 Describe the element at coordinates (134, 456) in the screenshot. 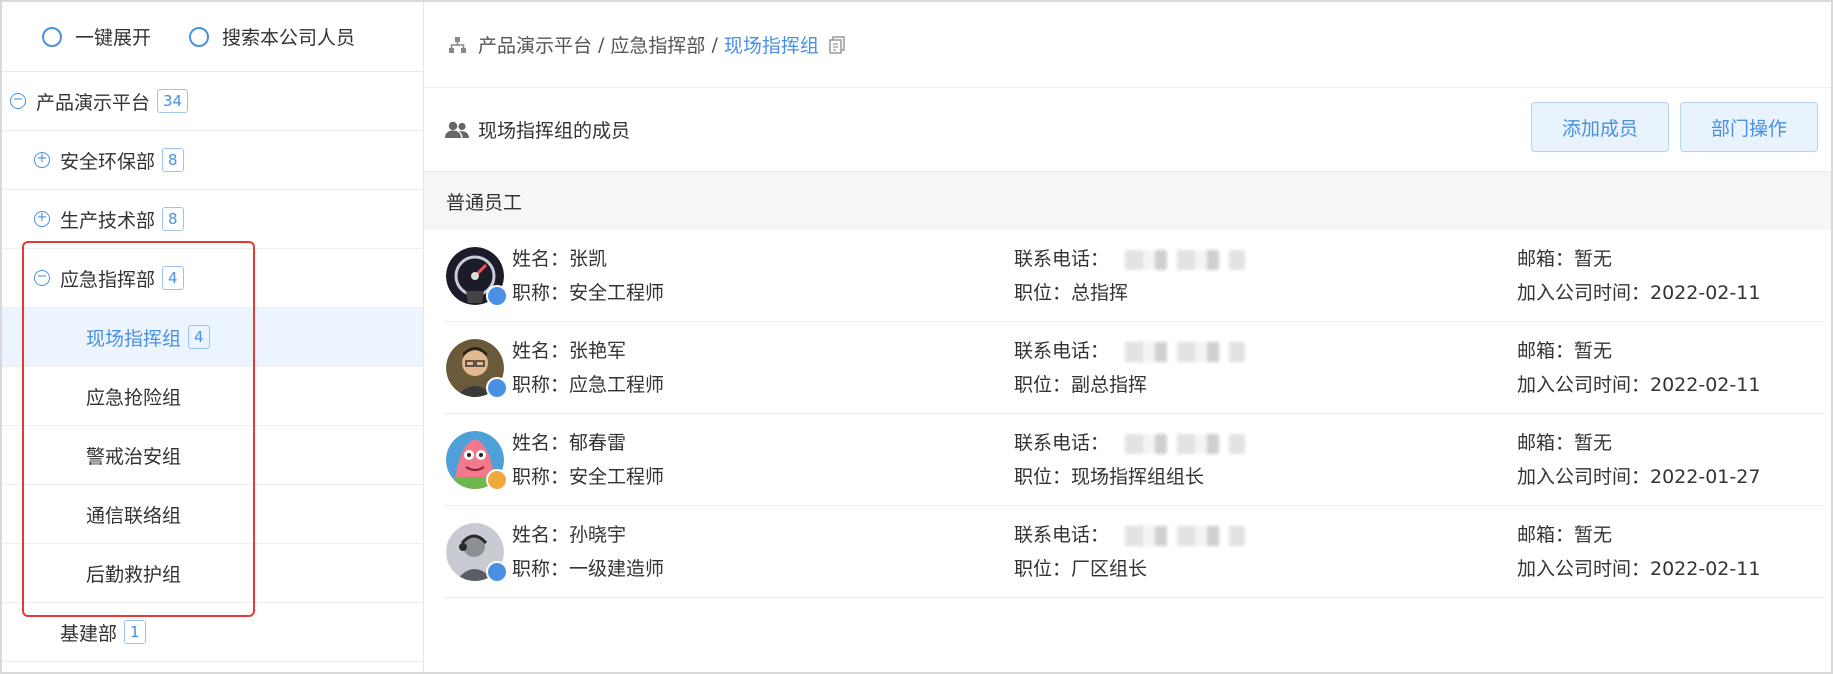

I see `tree-item-label: 警戒治安组` at that location.